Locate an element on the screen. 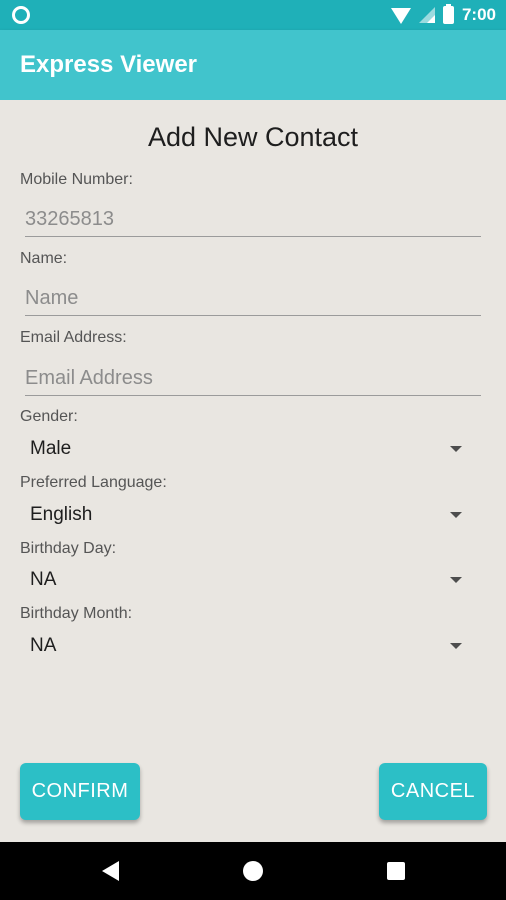 The image size is (506, 900). name-field-container is located at coordinates (253, 298).